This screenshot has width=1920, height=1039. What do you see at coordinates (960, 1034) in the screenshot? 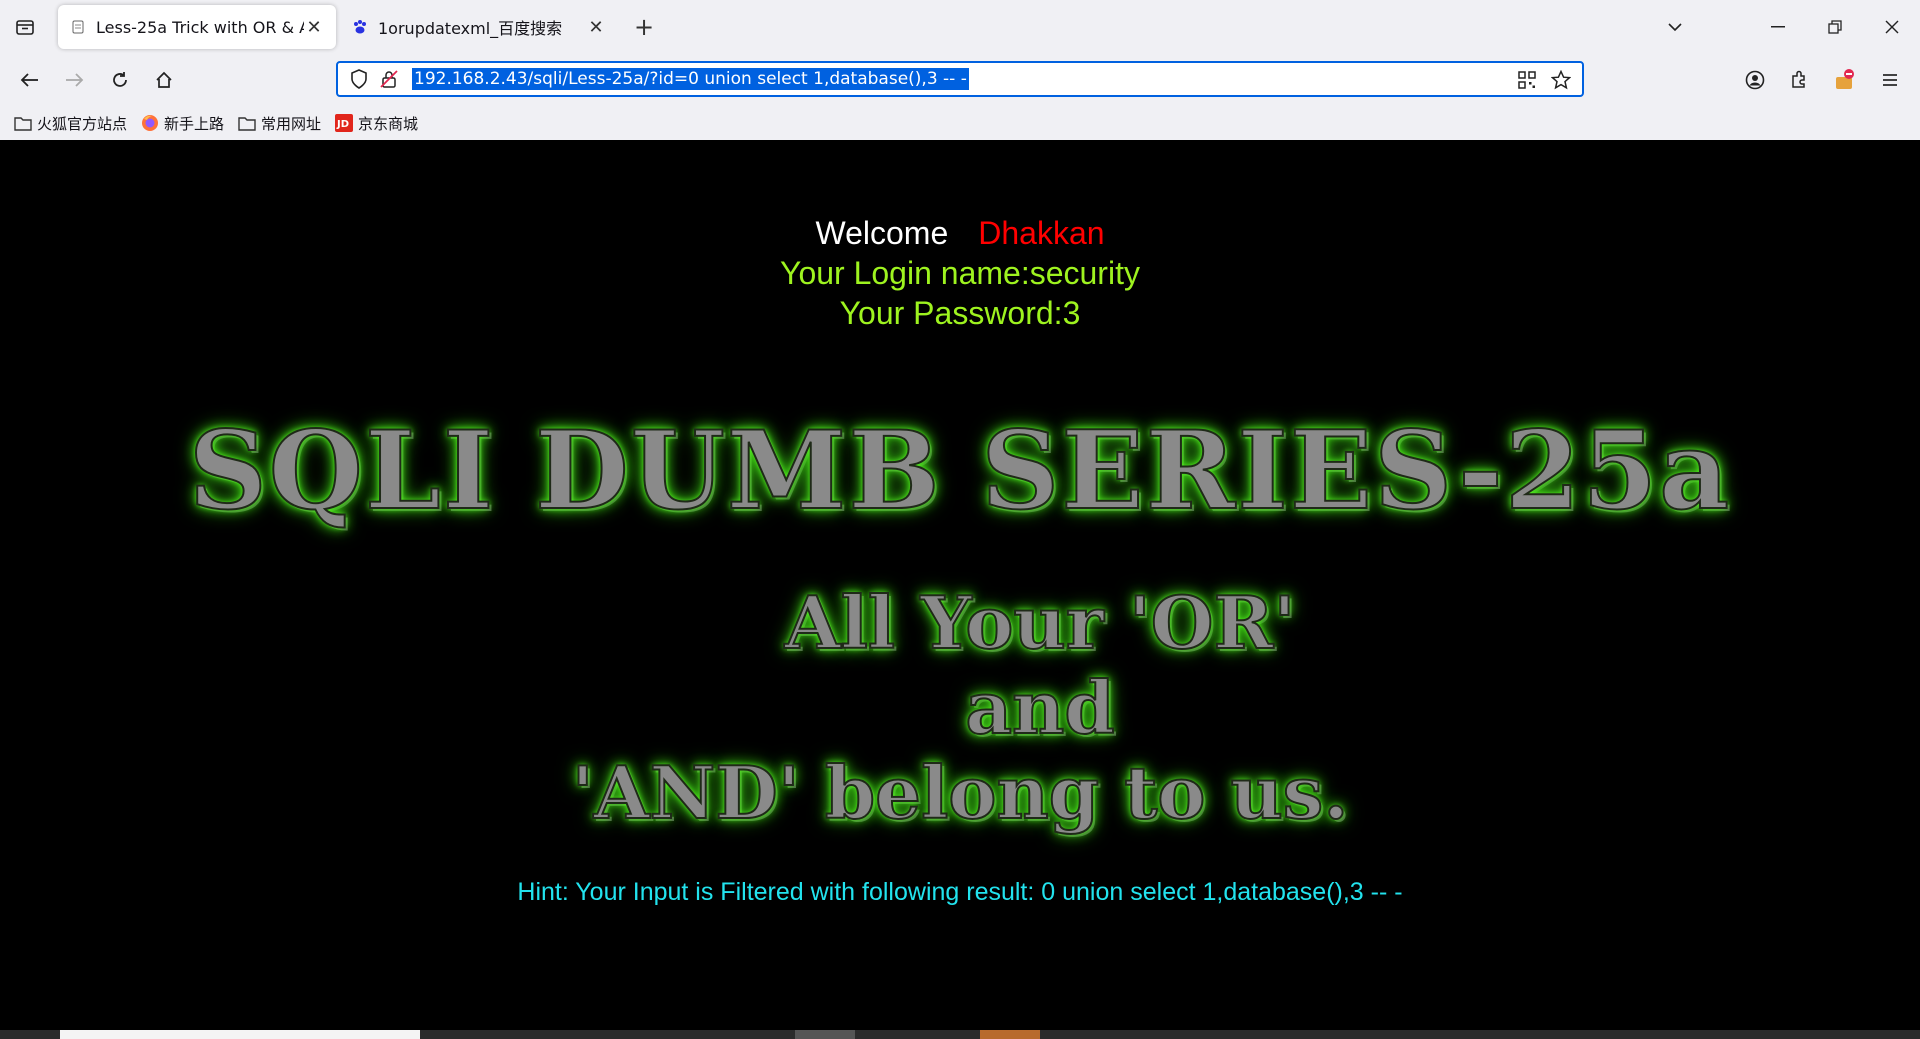
I see `taskbar-strip` at bounding box center [960, 1034].